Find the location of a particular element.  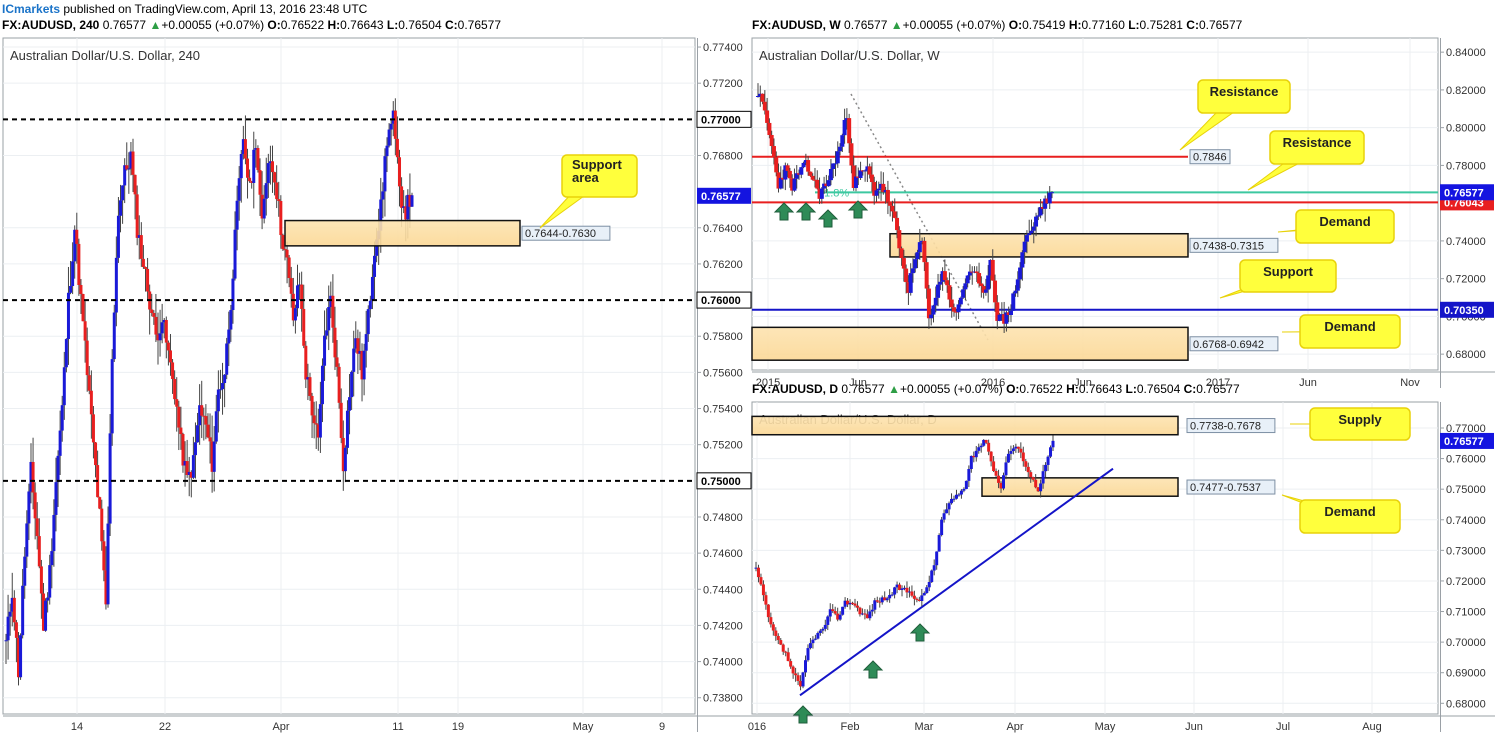

w-zone-label: 0.7438-0.7315 is located at coordinates (1228, 246).